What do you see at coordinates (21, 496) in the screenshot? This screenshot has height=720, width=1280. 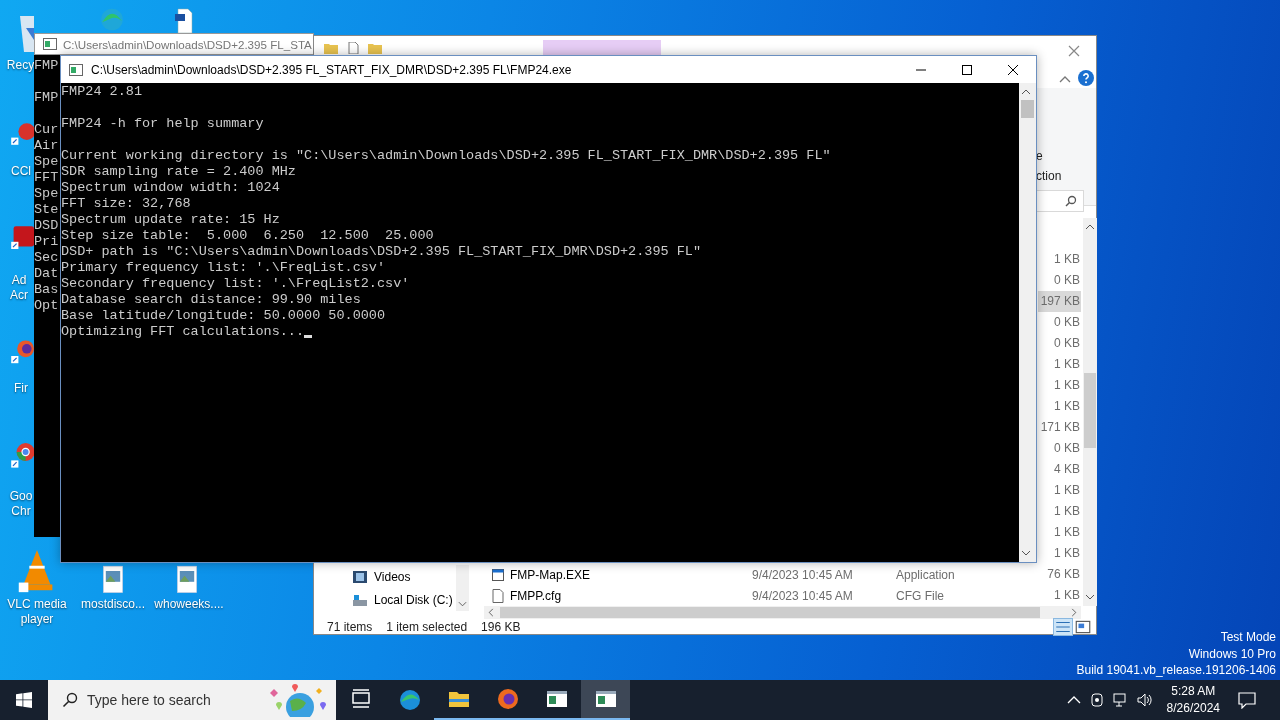 I see `icon-label: Goo` at bounding box center [21, 496].